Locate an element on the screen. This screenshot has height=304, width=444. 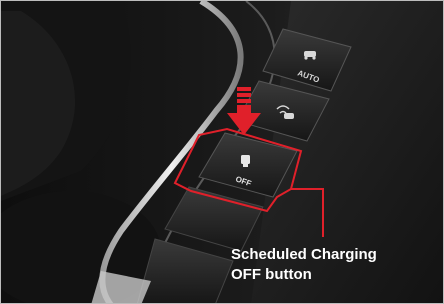
callout-line-2: OFF button is located at coordinates (271, 274).